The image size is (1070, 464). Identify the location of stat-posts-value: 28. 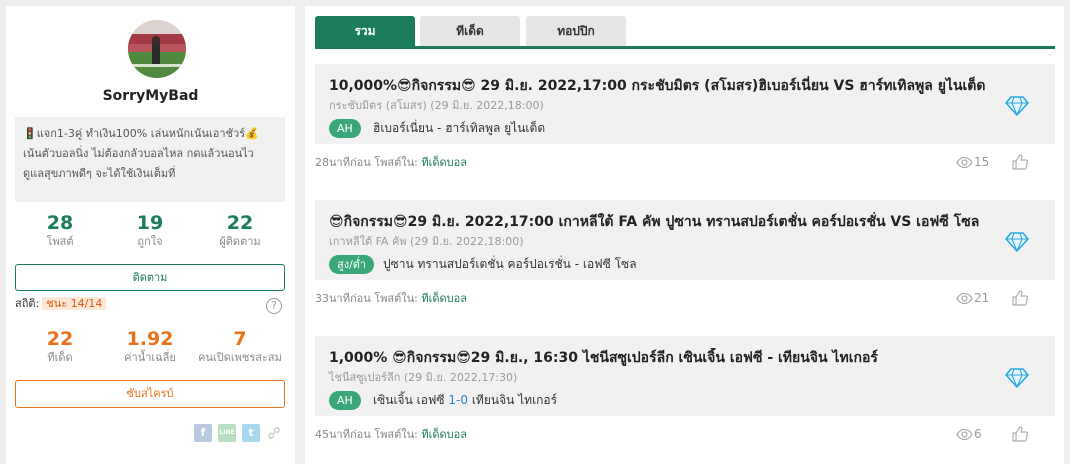
(60, 223).